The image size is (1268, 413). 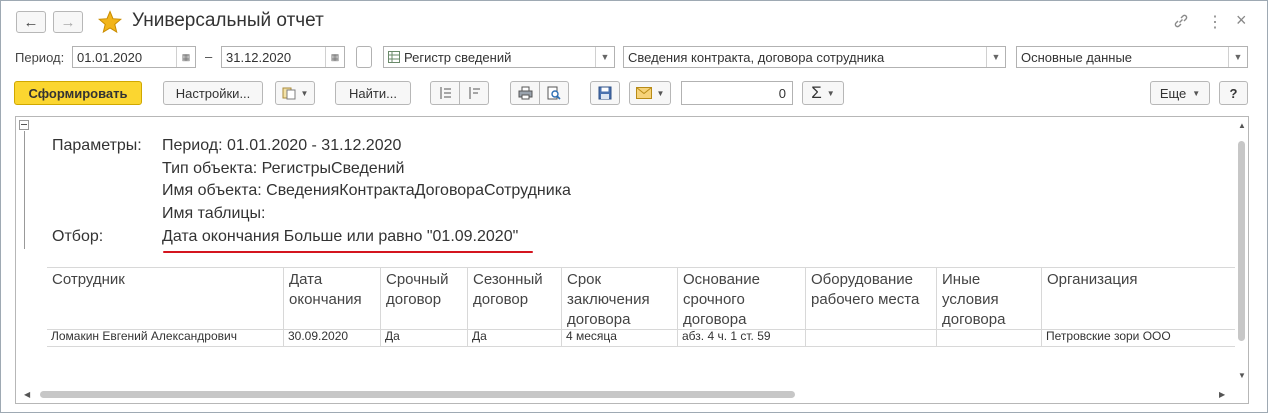 I want to click on sum-field: 0, so click(x=737, y=93).